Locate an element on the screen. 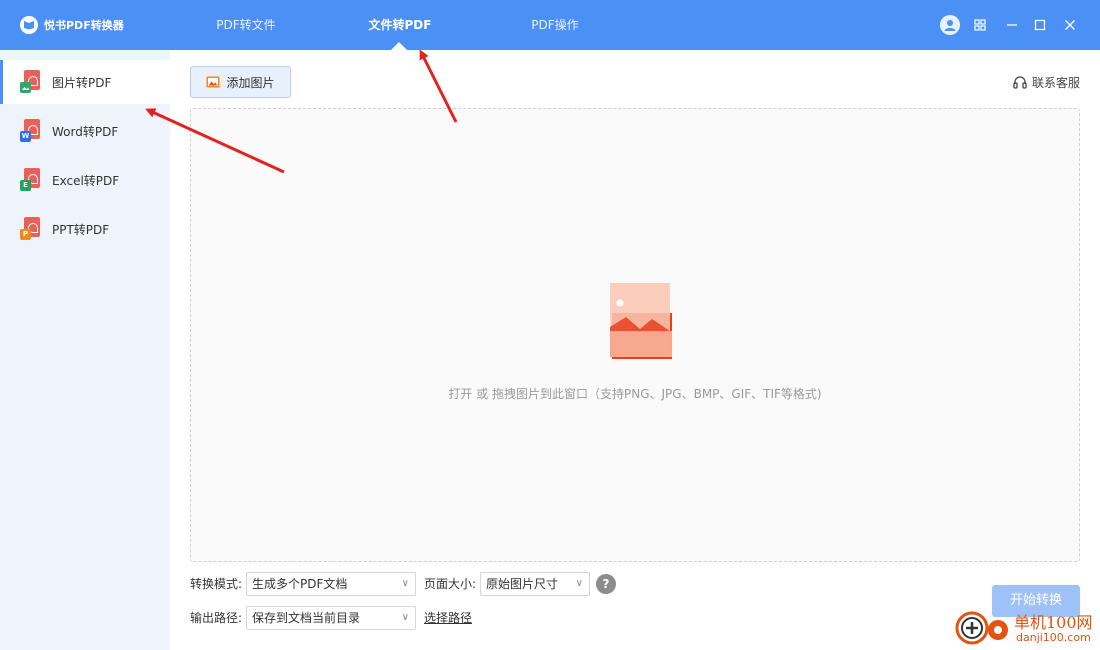 The width and height of the screenshot is (1100, 650). output-path-select: 保存到文档当前目录 ∨ is located at coordinates (331, 618).